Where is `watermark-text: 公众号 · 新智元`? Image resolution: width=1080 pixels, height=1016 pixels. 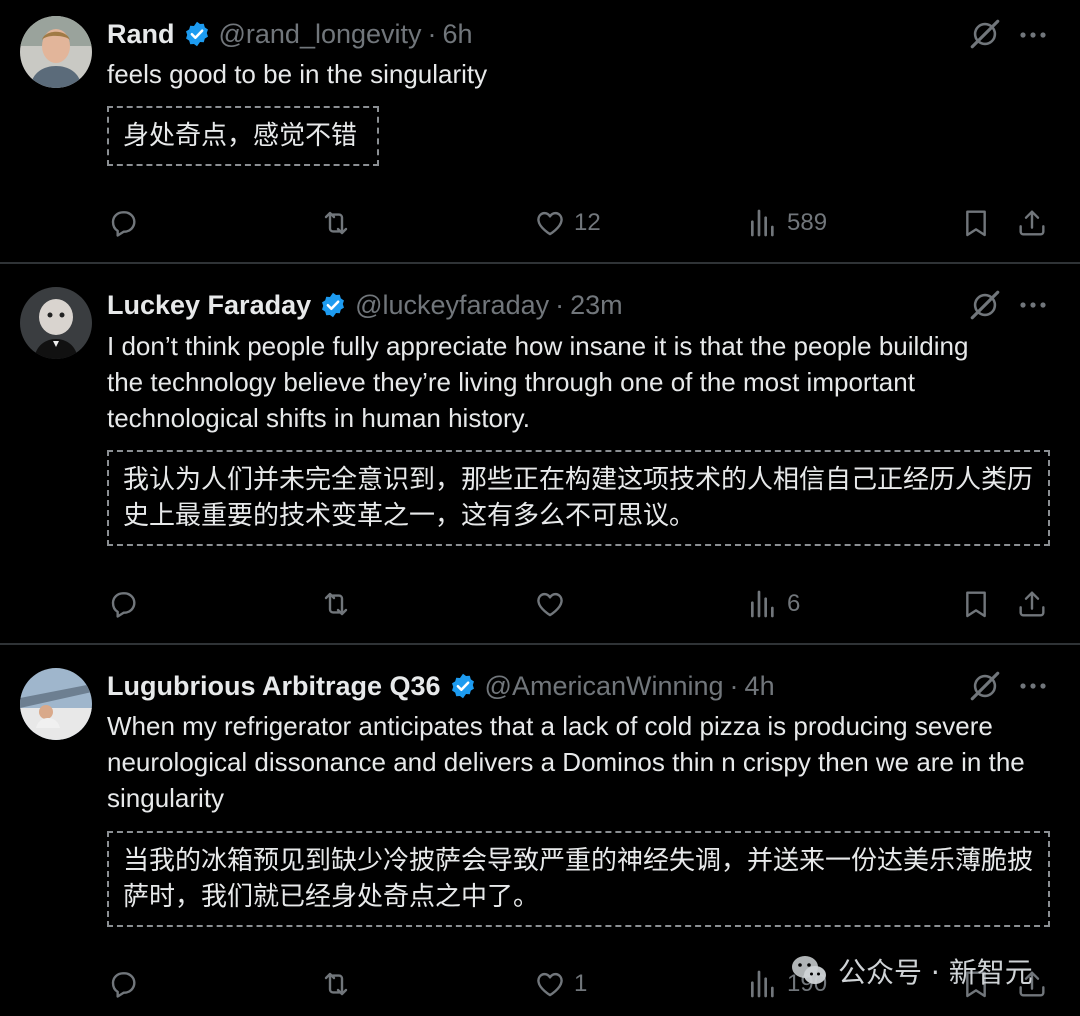
watermark-text: 公众号 · 新智元 is located at coordinates (935, 972).